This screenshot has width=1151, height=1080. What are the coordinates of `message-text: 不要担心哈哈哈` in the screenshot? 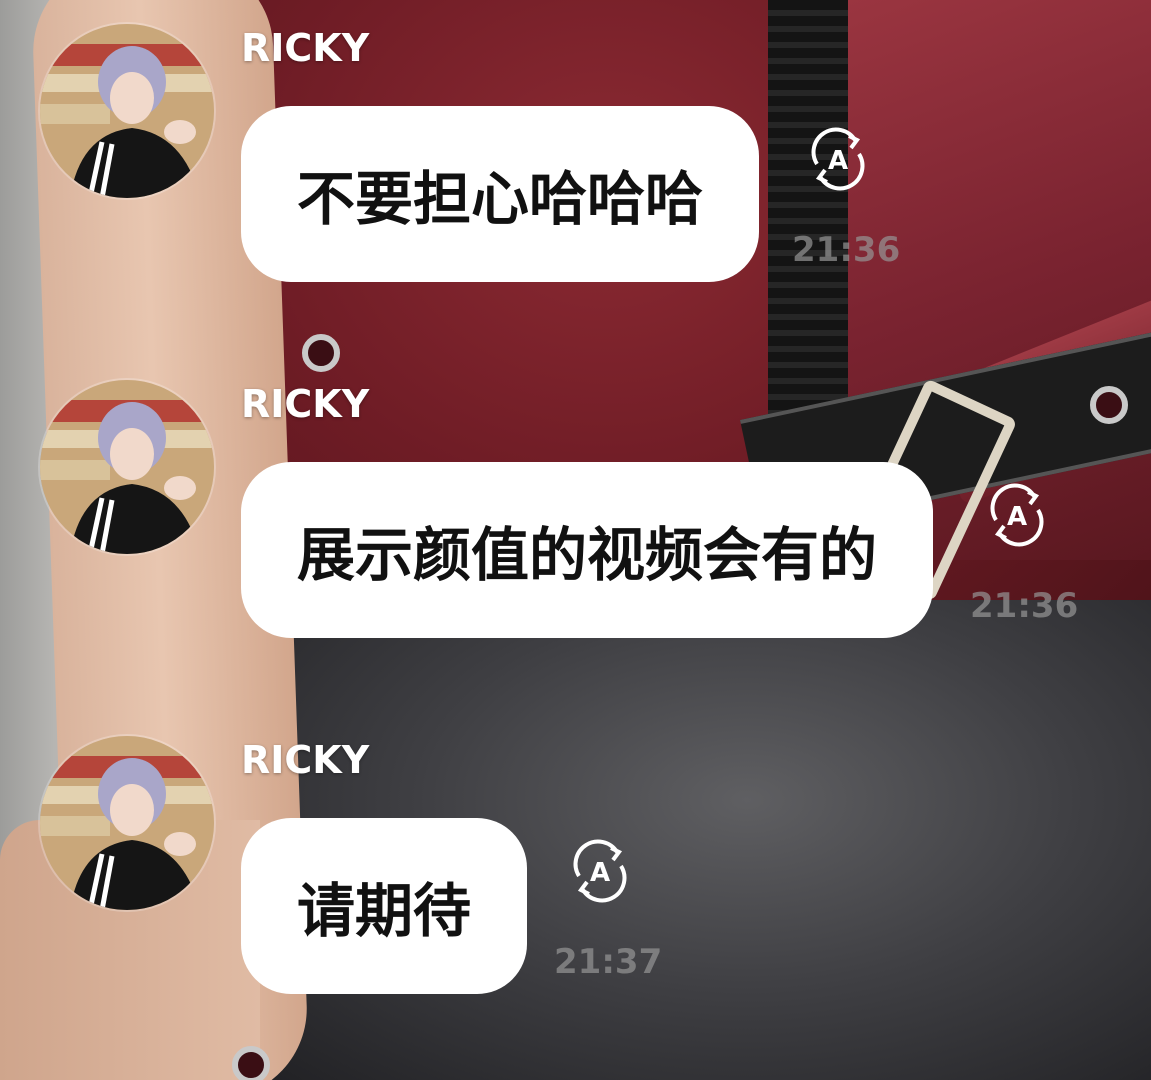 It's located at (500, 199).